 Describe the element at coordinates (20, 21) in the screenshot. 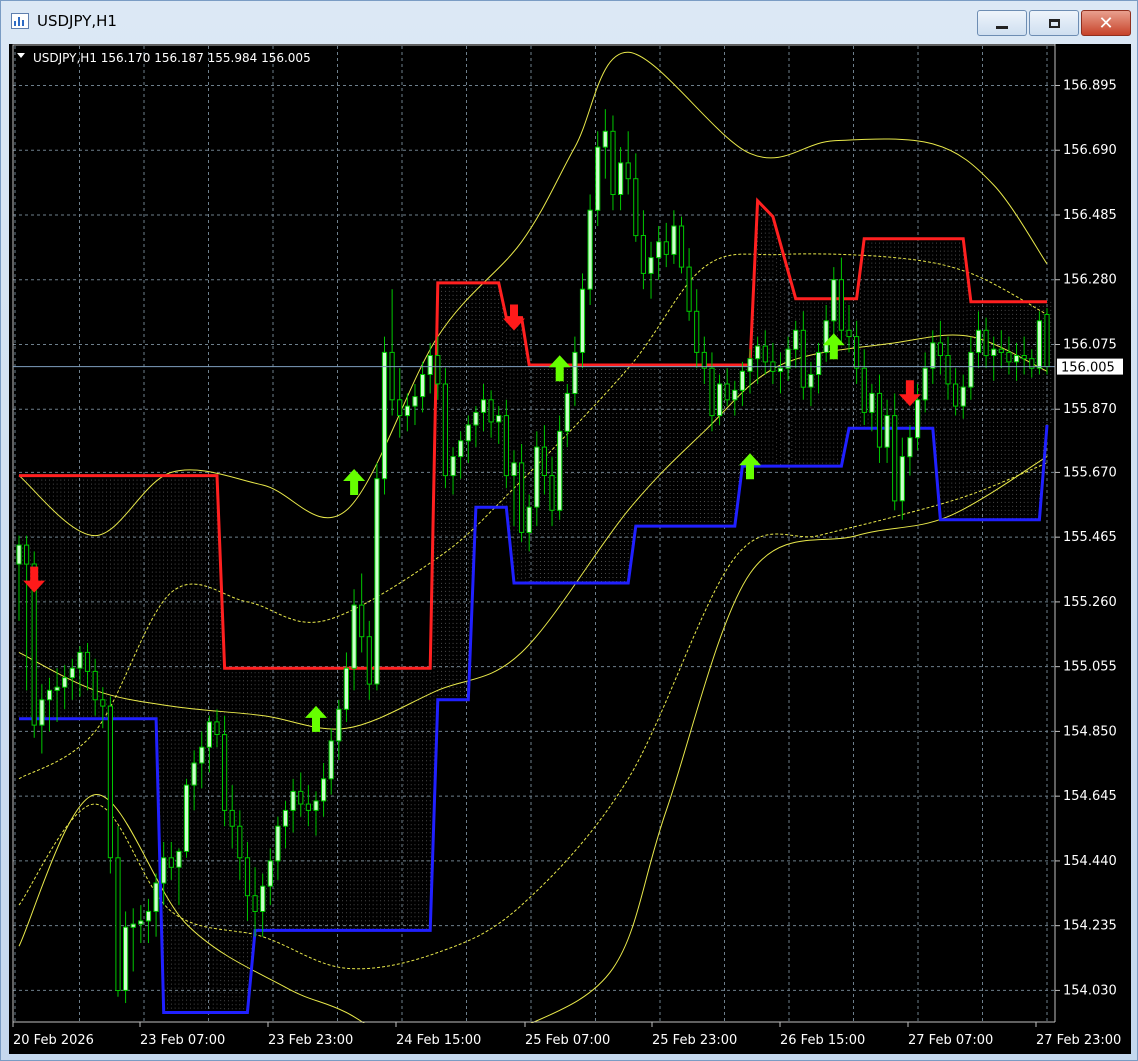

I see `chart-app-icon` at that location.